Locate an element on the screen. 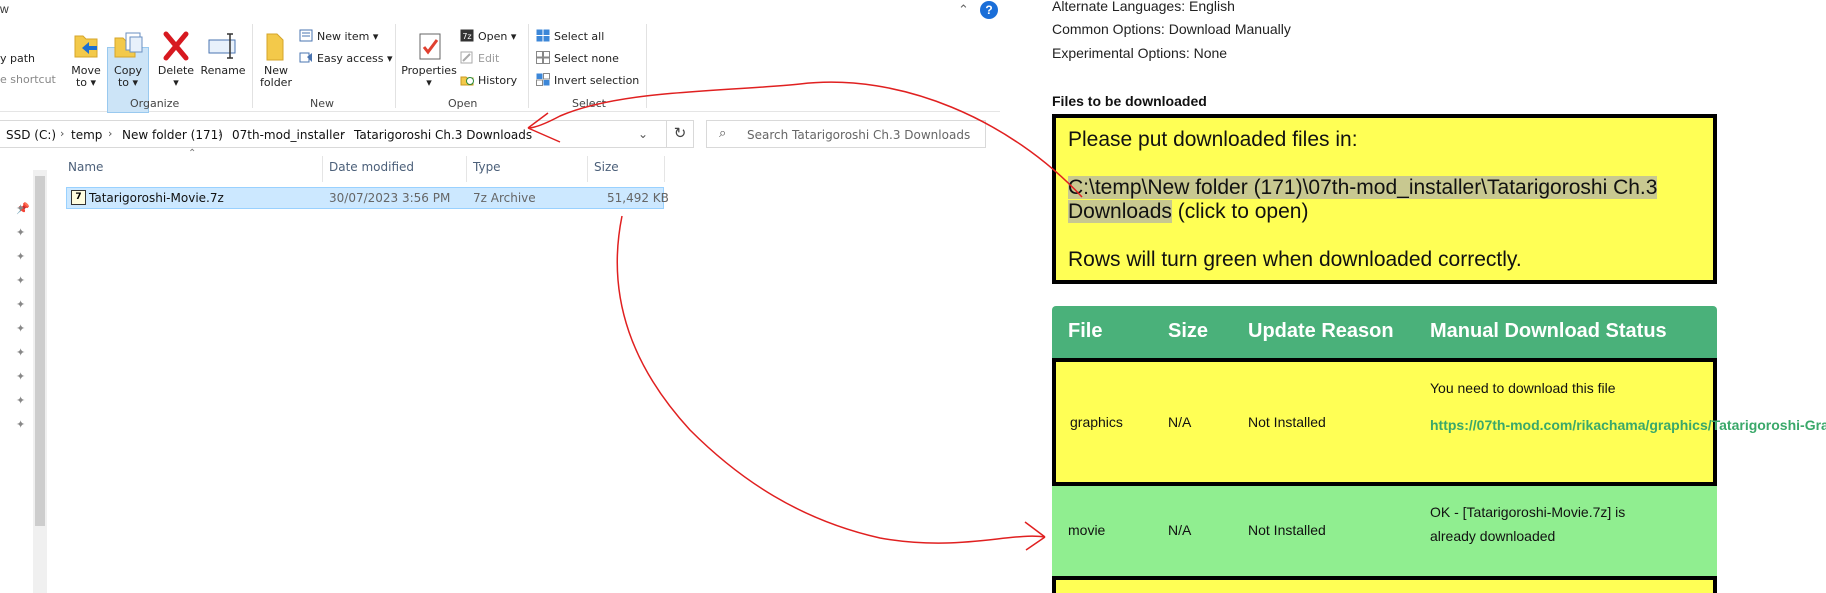 The width and height of the screenshot is (1826, 593). history-icon is located at coordinates (467, 81).